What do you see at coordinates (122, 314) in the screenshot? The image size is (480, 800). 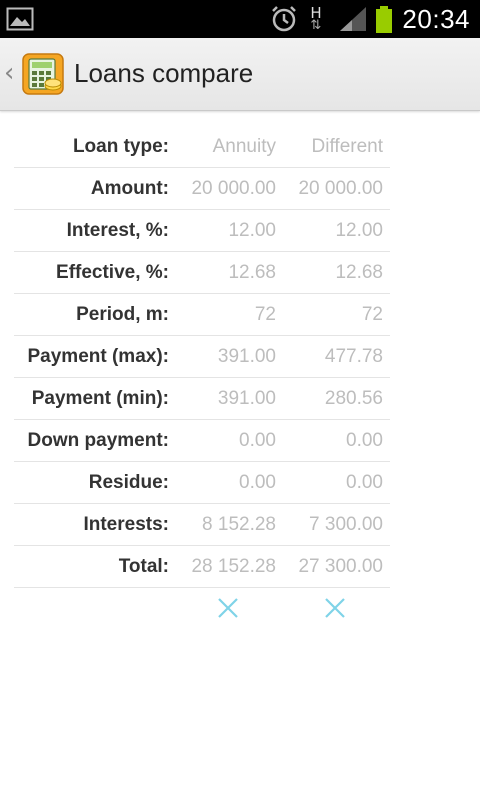 I see `row-label: Period, m:` at bounding box center [122, 314].